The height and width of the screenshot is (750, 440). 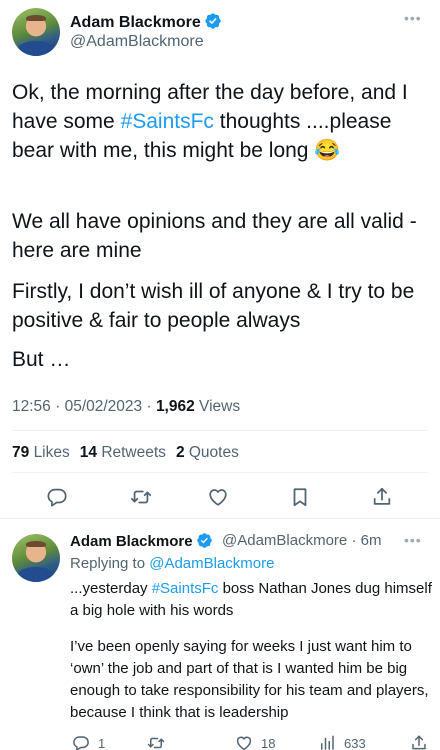 I want to click on tweet-meta: 12:56 · 05/02/2023 · 1,962 Views, so click(x=126, y=406).